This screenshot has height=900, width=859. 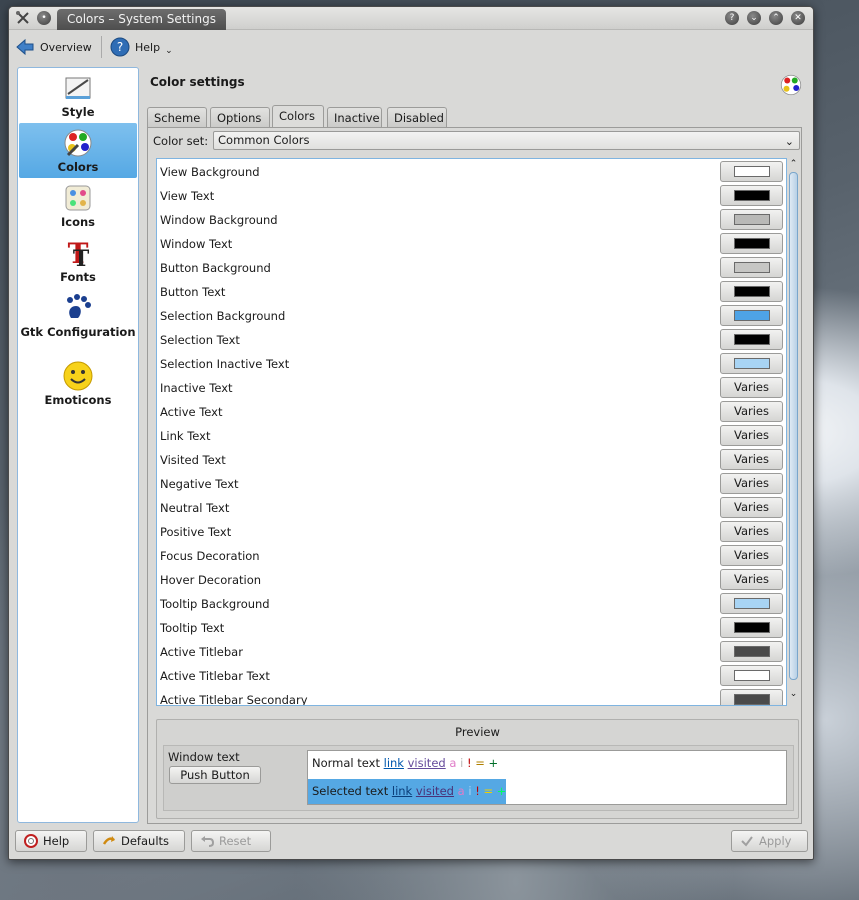 I want to click on style-icon, so click(x=78, y=88).